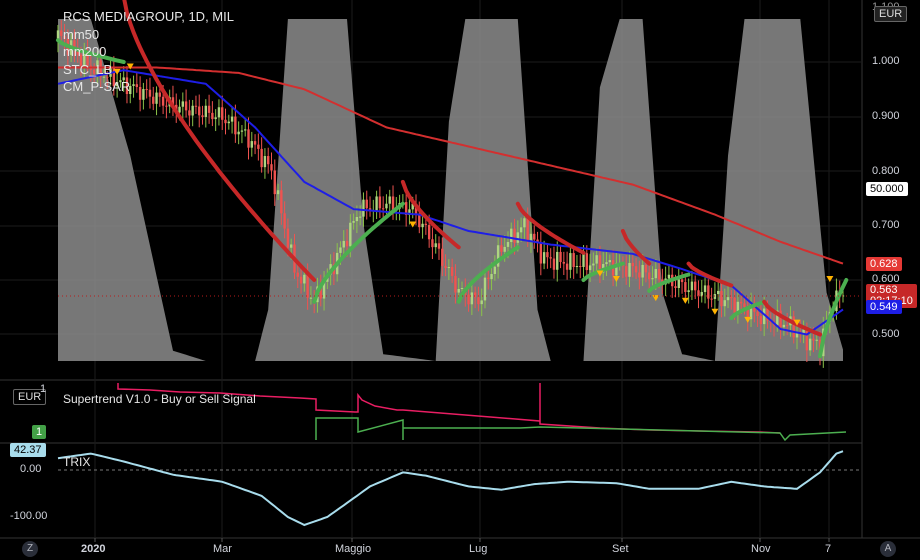 The width and height of the screenshot is (920, 560). Describe the element at coordinates (620, 549) in the screenshot. I see `x-label: Set` at that location.